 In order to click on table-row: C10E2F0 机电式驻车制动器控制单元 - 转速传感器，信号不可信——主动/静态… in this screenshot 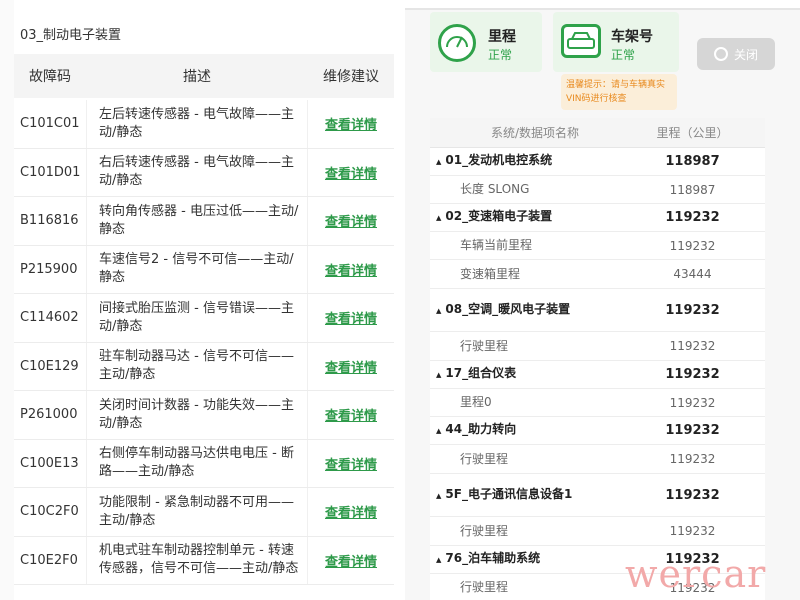, I will do `click(204, 560)`.